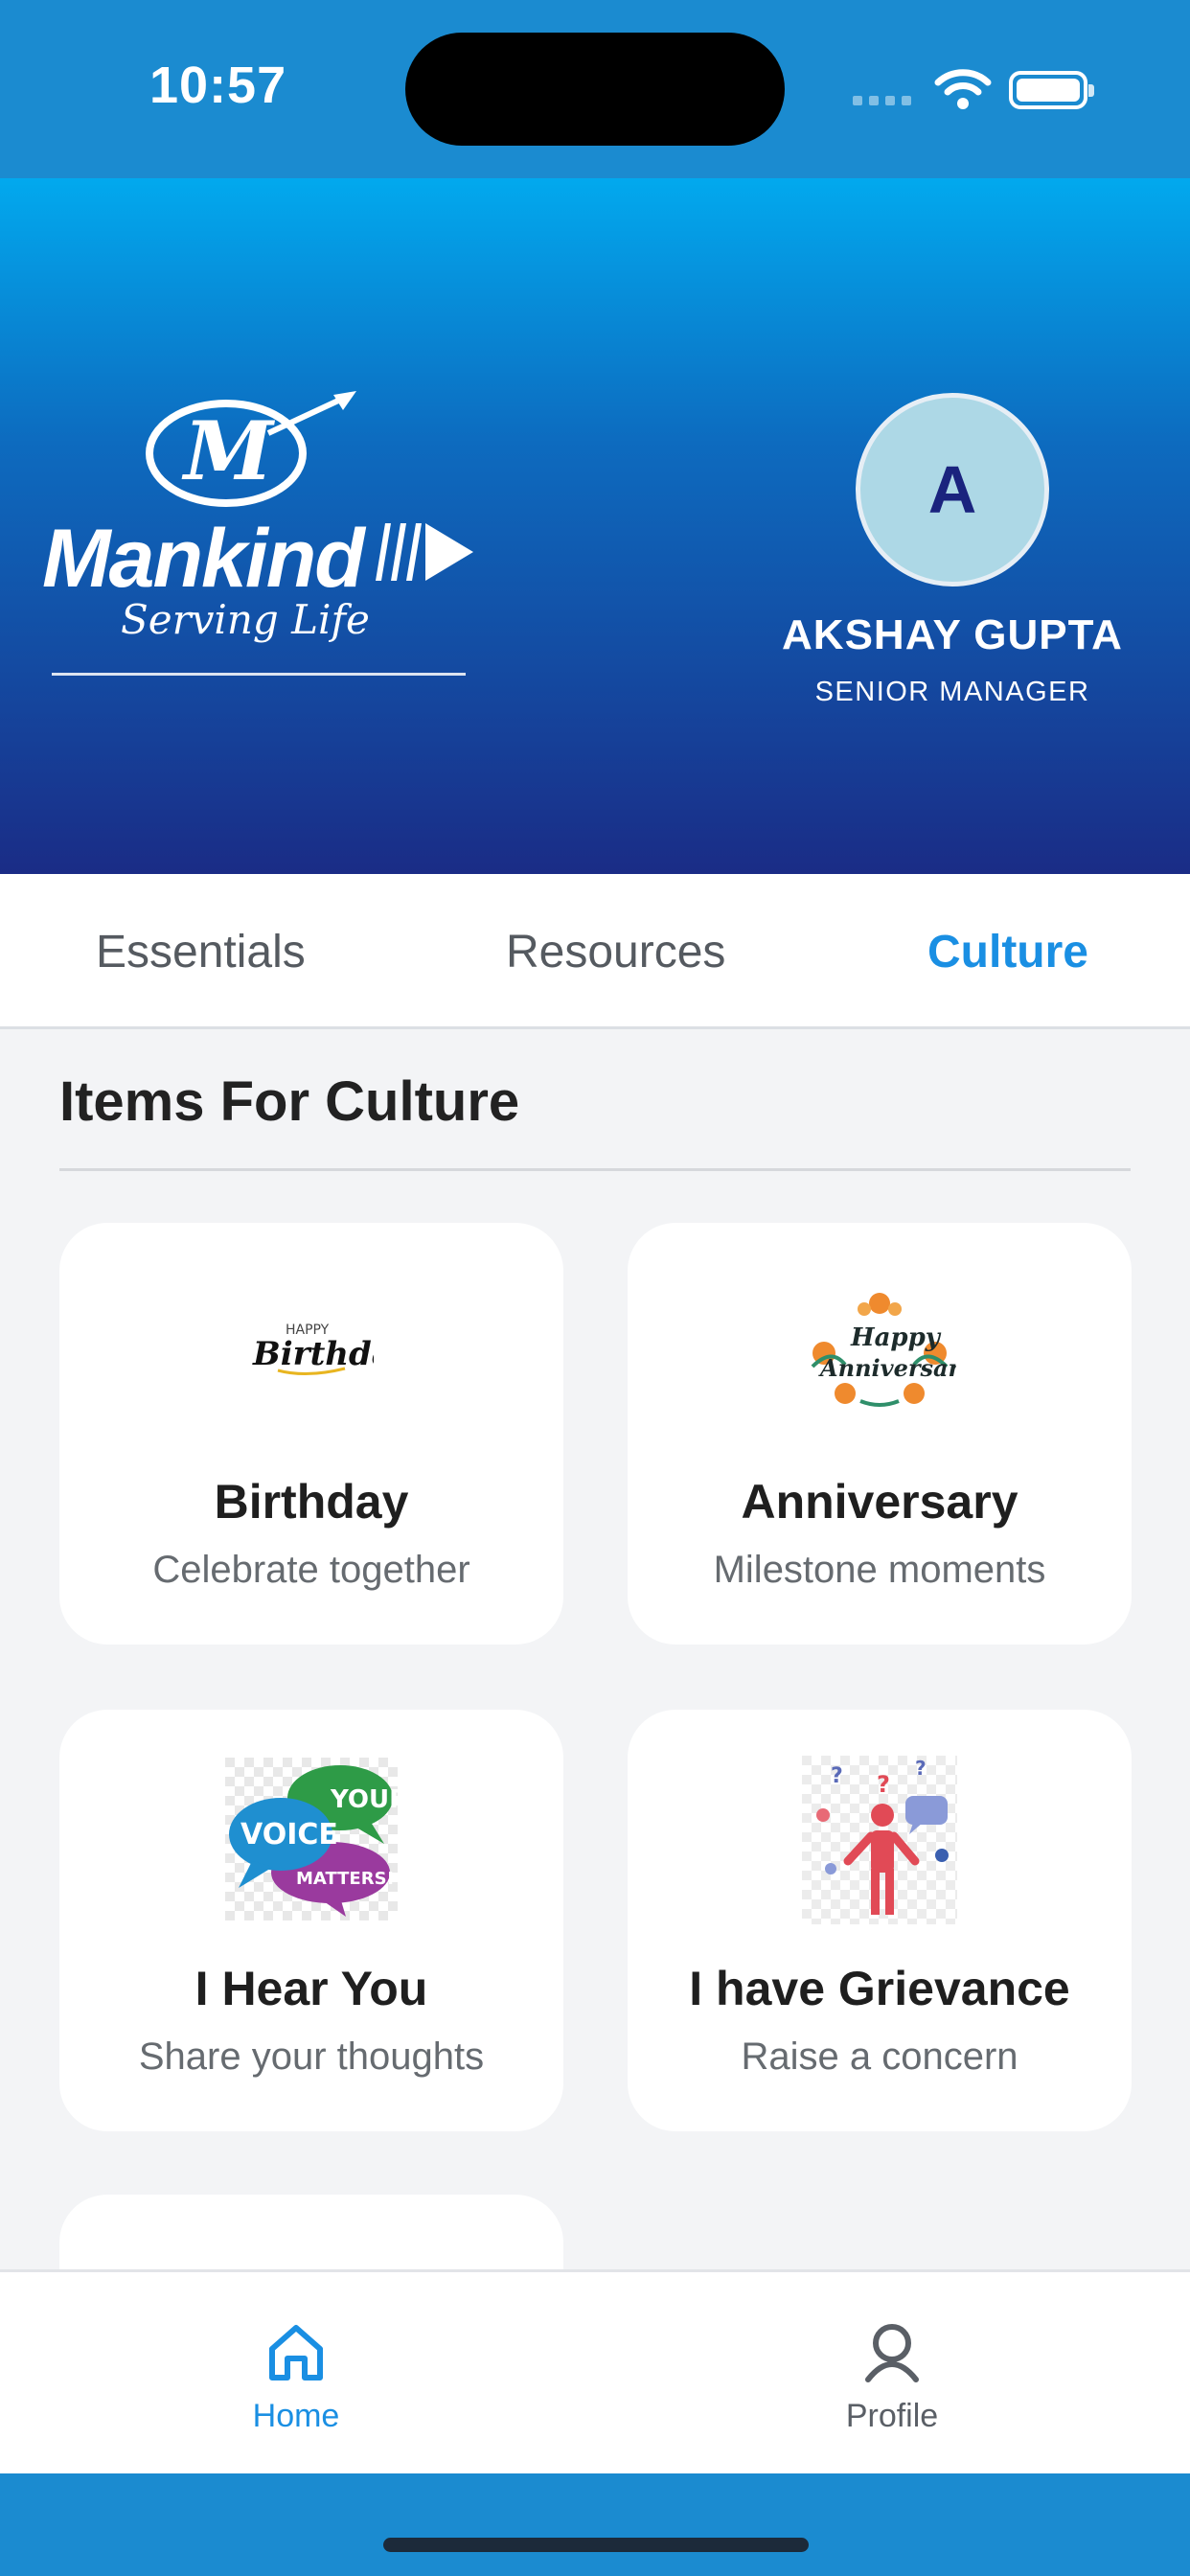 Image resolution: width=1190 pixels, height=2576 pixels. I want to click on nav-profile: Profile, so click(892, 2377).